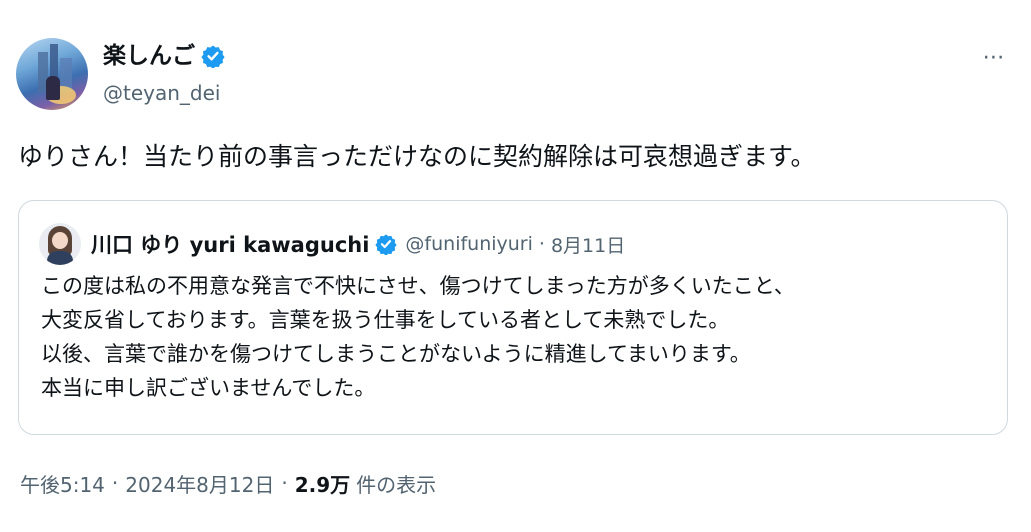 The width and height of the screenshot is (1031, 532). What do you see at coordinates (161, 93) in the screenshot?
I see `author-handle: @teyan_dei` at bounding box center [161, 93].